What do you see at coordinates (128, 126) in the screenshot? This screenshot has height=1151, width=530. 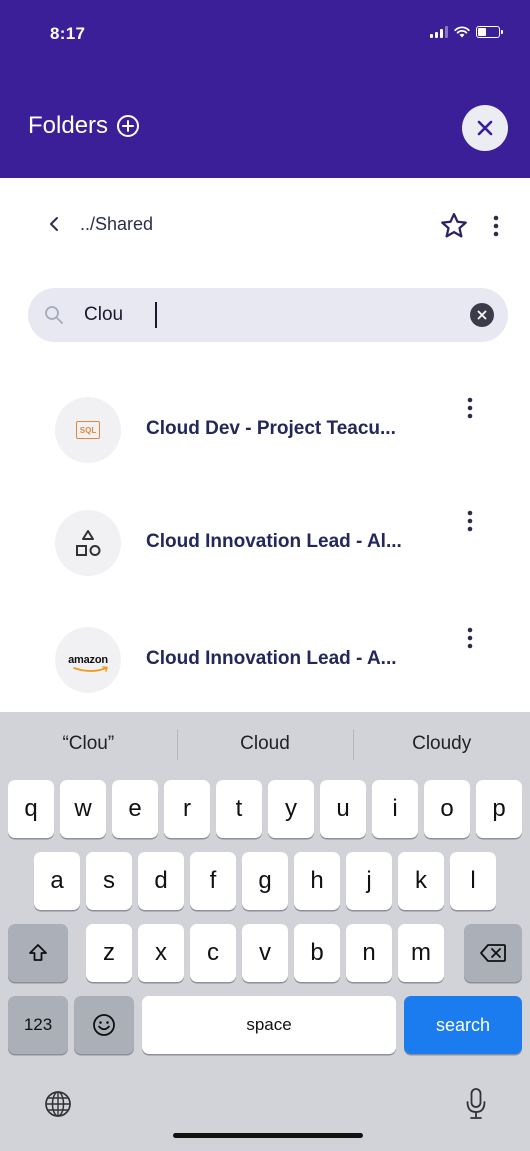 I see `add-folder-icon` at bounding box center [128, 126].